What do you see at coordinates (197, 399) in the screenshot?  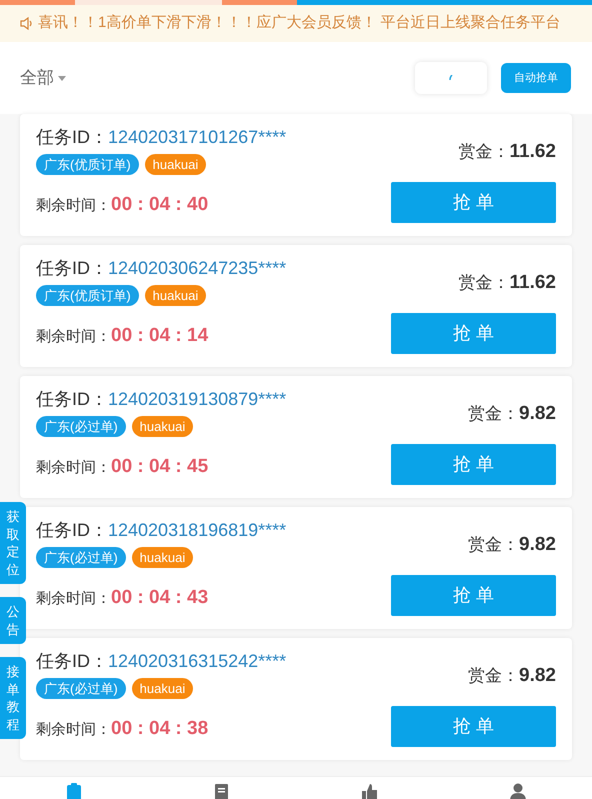 I see `task-id: 124020319130879****` at bounding box center [197, 399].